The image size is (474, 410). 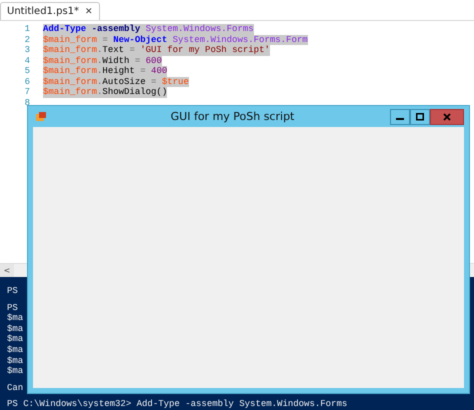 I want to click on line-number: 4, so click(x=27, y=61).